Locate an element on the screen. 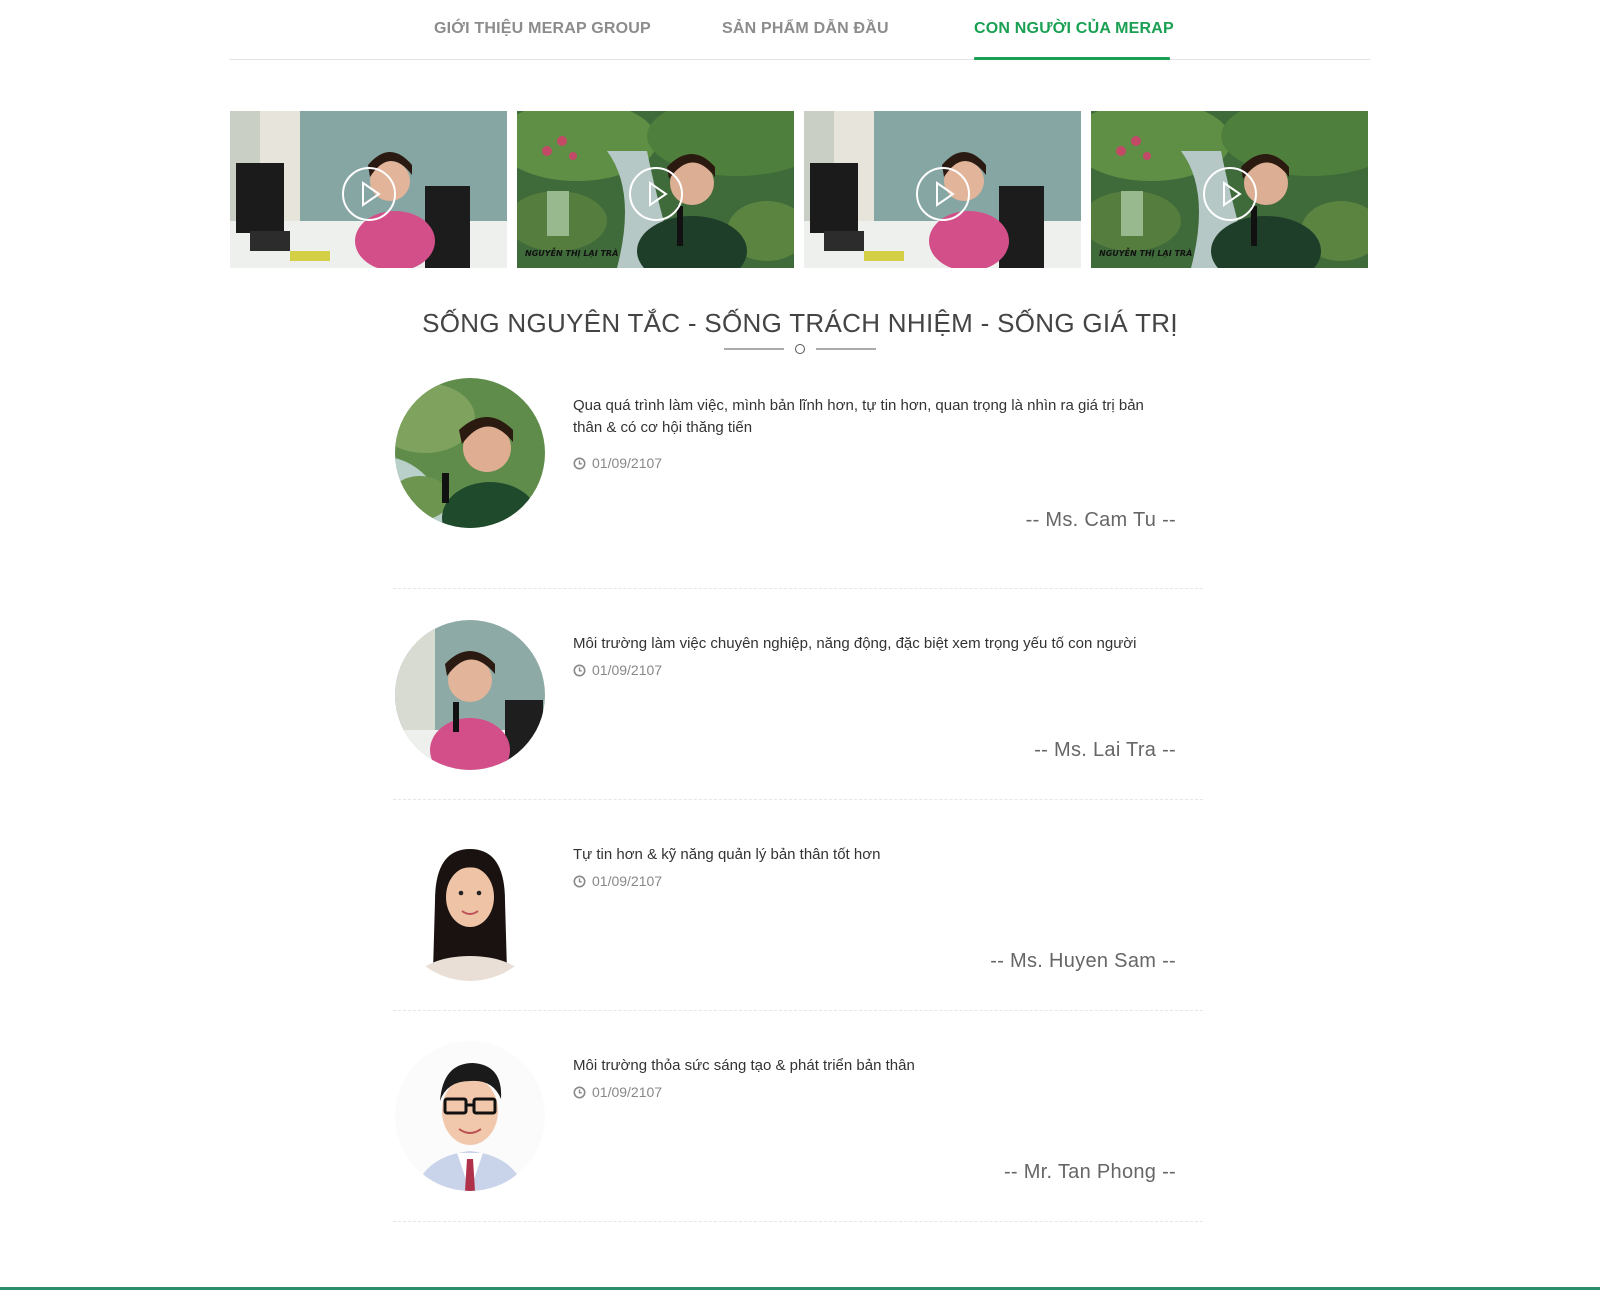  testimonial-author: -- Mr. Tan Phong -- is located at coordinates (1089, 1172).